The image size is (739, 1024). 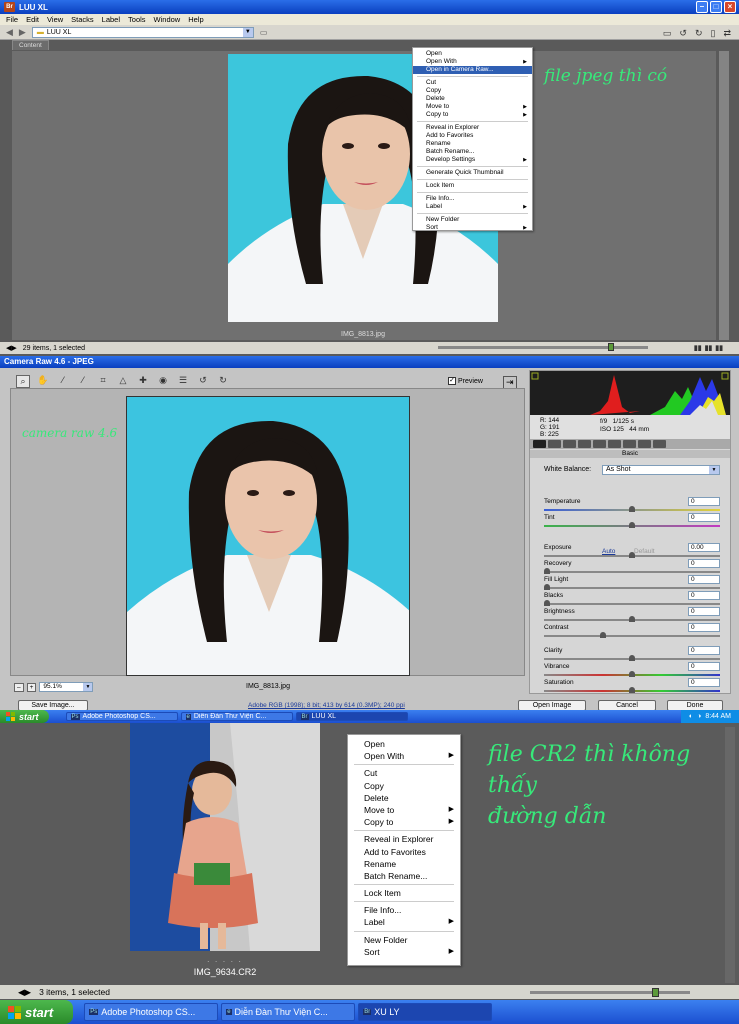 What do you see at coordinates (584, 444) in the screenshot?
I see `tab-hsl-icon` at bounding box center [584, 444].